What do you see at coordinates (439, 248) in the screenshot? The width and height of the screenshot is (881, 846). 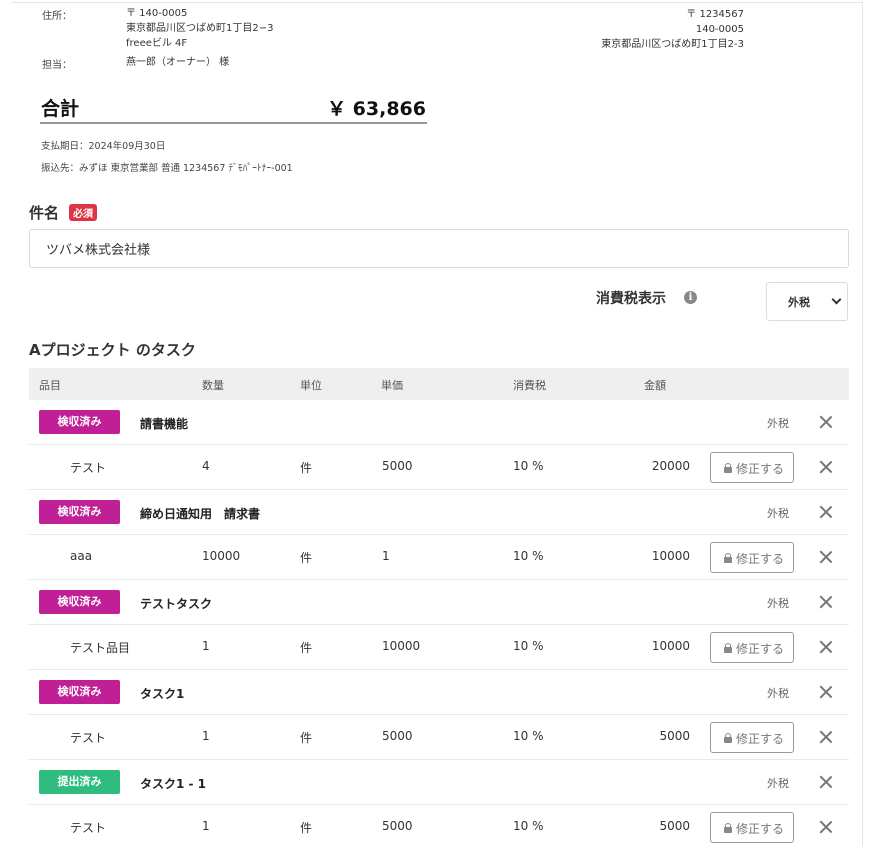 I see `subject-input` at bounding box center [439, 248].